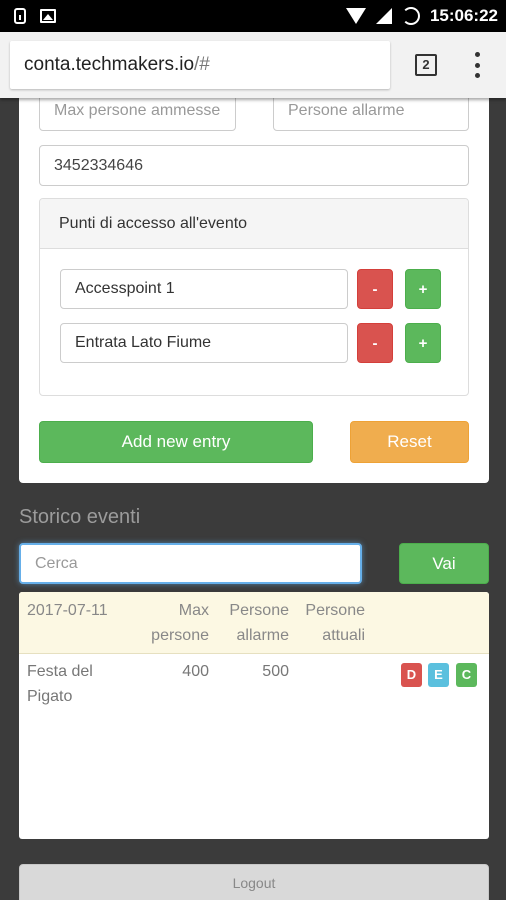 This screenshot has width=506, height=900. Describe the element at coordinates (176, 442) in the screenshot. I see `add-new-entry-button: Add new entry` at that location.